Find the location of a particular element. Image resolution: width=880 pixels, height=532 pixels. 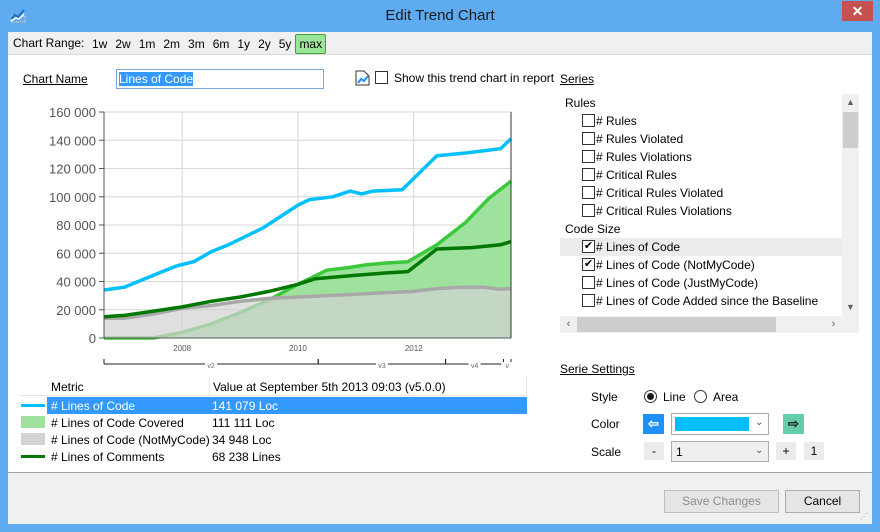

color-swatch is located at coordinates (712, 424).